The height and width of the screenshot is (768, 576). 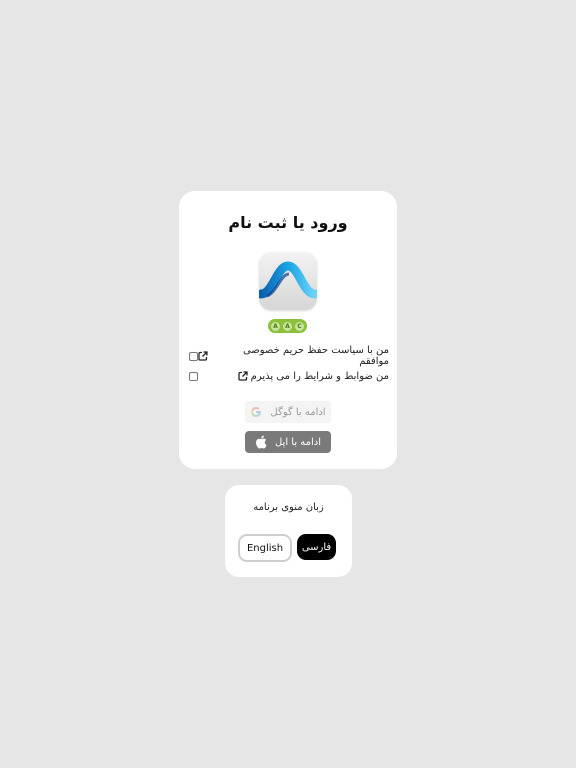 What do you see at coordinates (299, 326) in the screenshot?
I see `badge-letter: C` at bounding box center [299, 326].